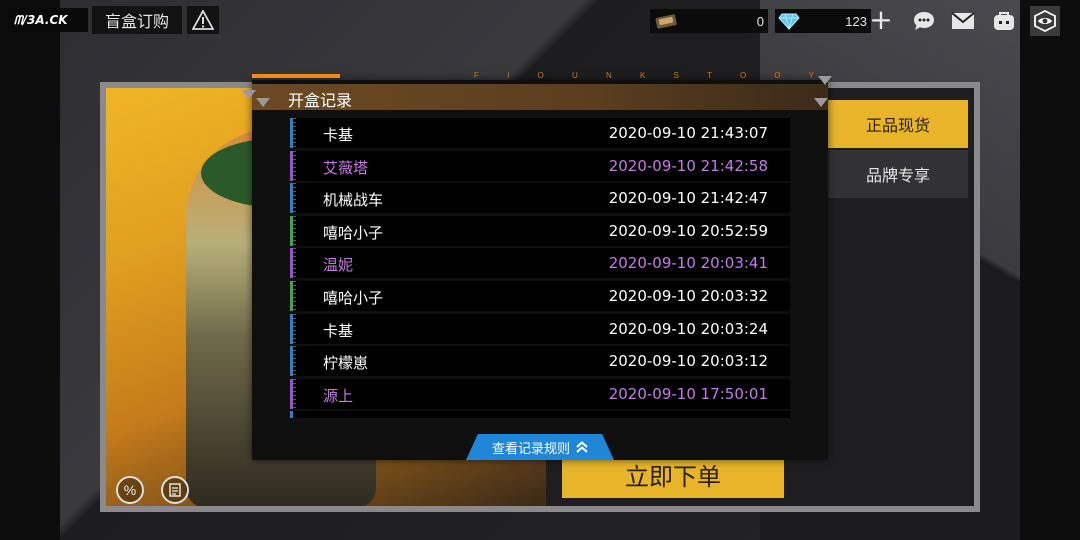 This screenshot has height=540, width=1080. I want to click on record-name: 源上, so click(338, 395).